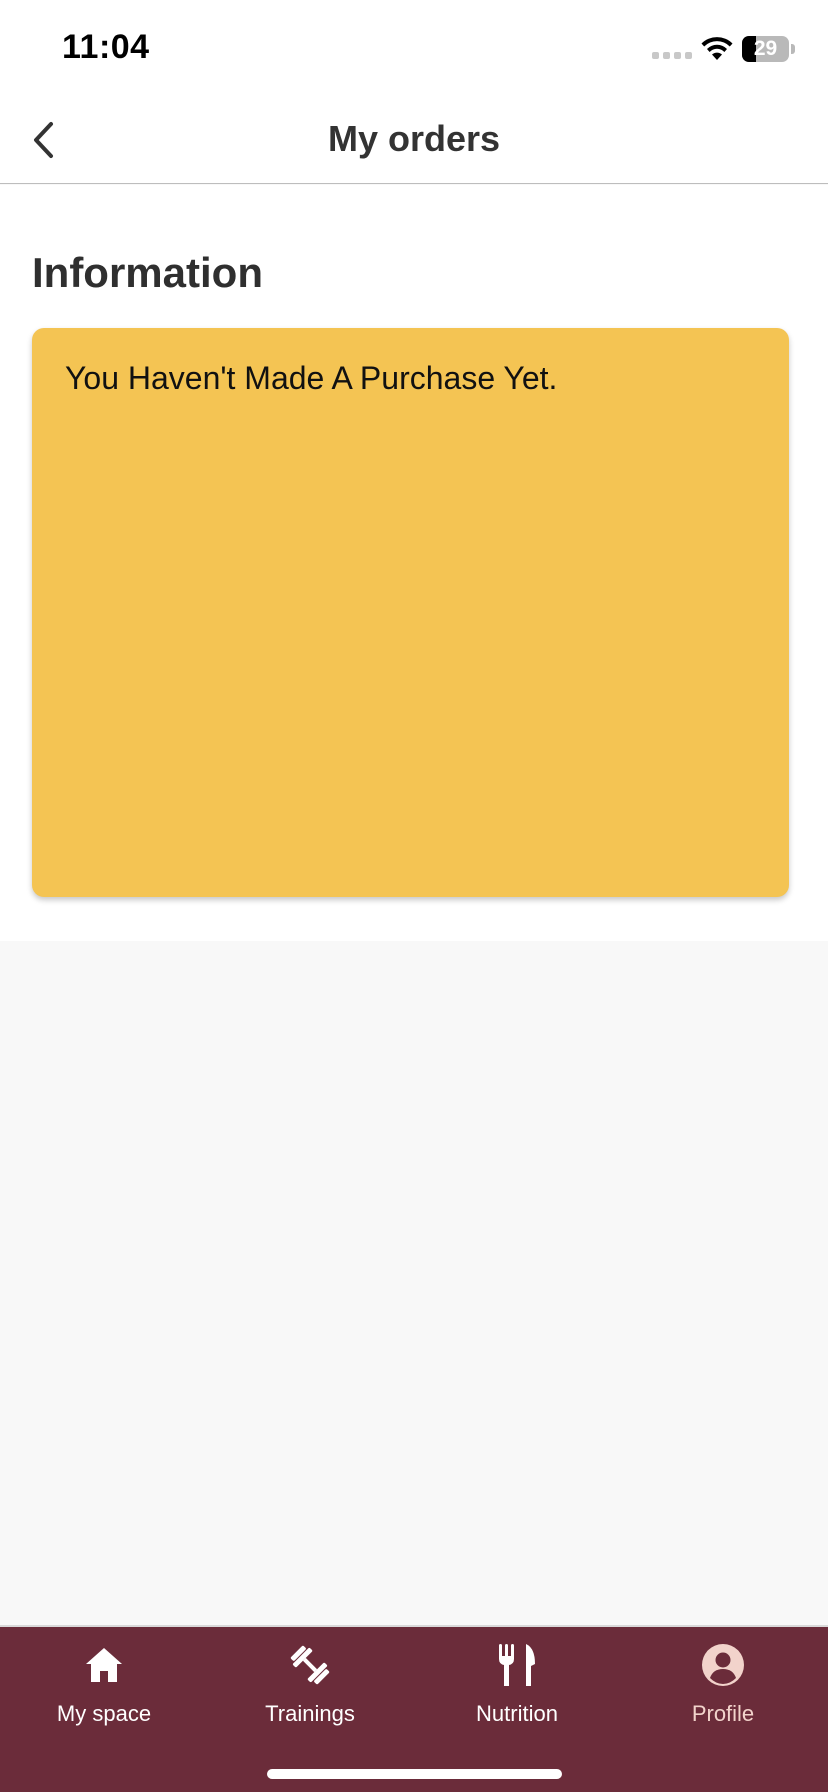  I want to click on battery-icon: 29, so click(765, 49).